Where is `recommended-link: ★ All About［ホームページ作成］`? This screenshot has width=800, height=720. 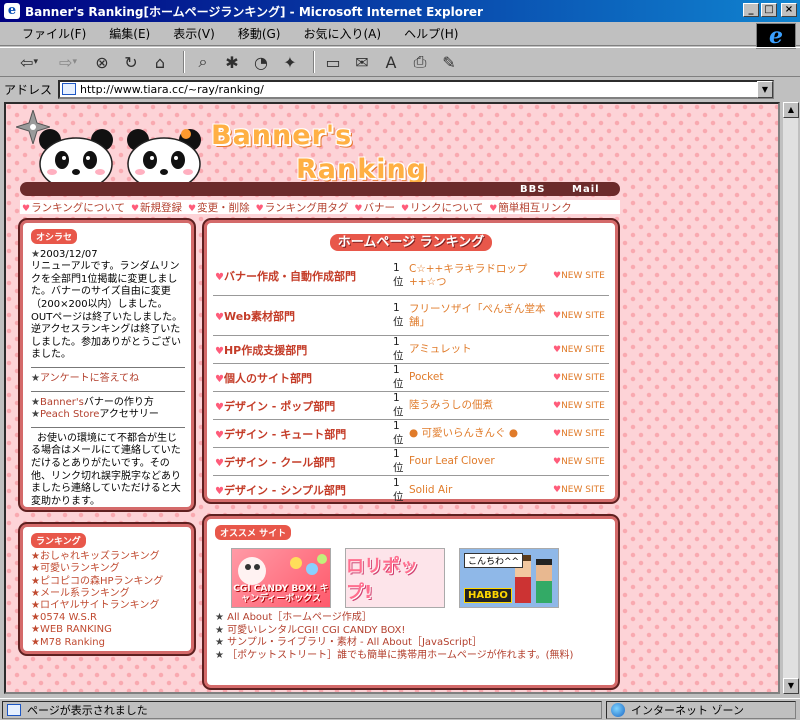
recommended-link: ★ All About［ホームページ作成］ is located at coordinates (412, 618).